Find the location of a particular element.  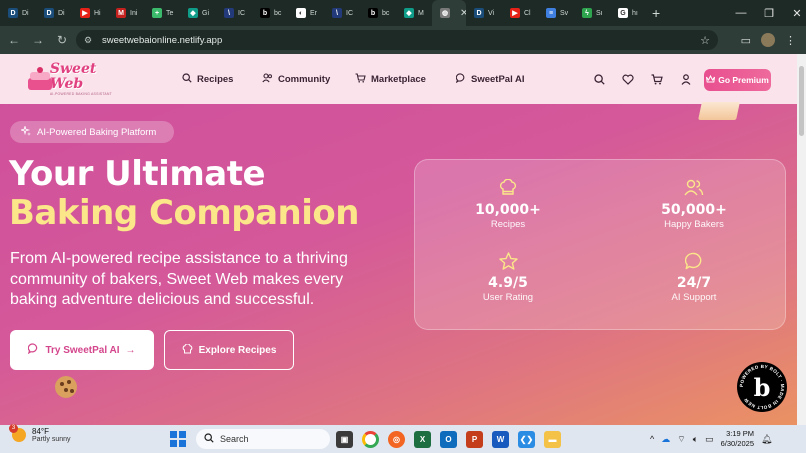

nav-sweetpal-label: SweetPal AI is located at coordinates (498, 79).